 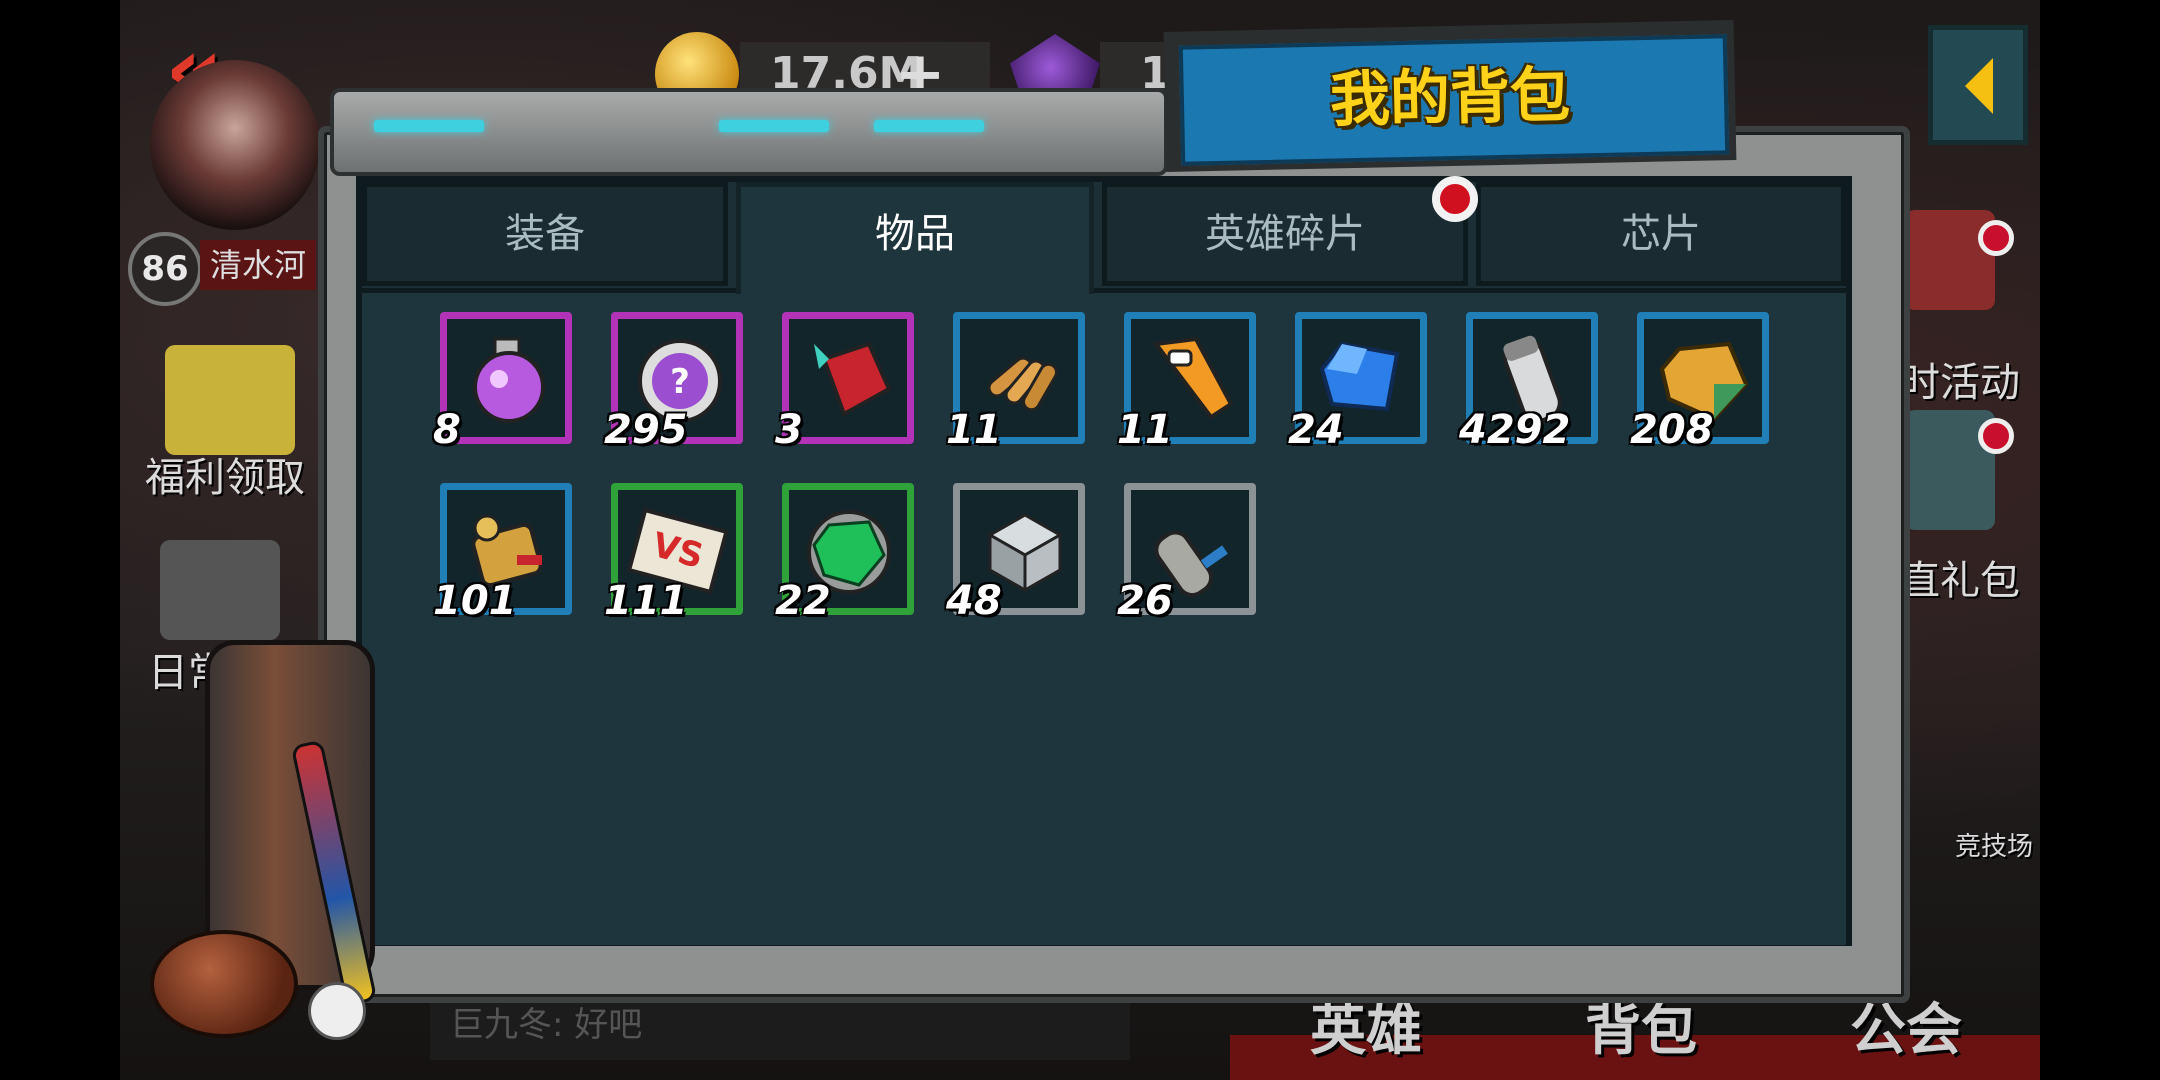 I want to click on backpack-tabs: 装备 物品 英雄碎片 芯片, so click(x=1104, y=238).